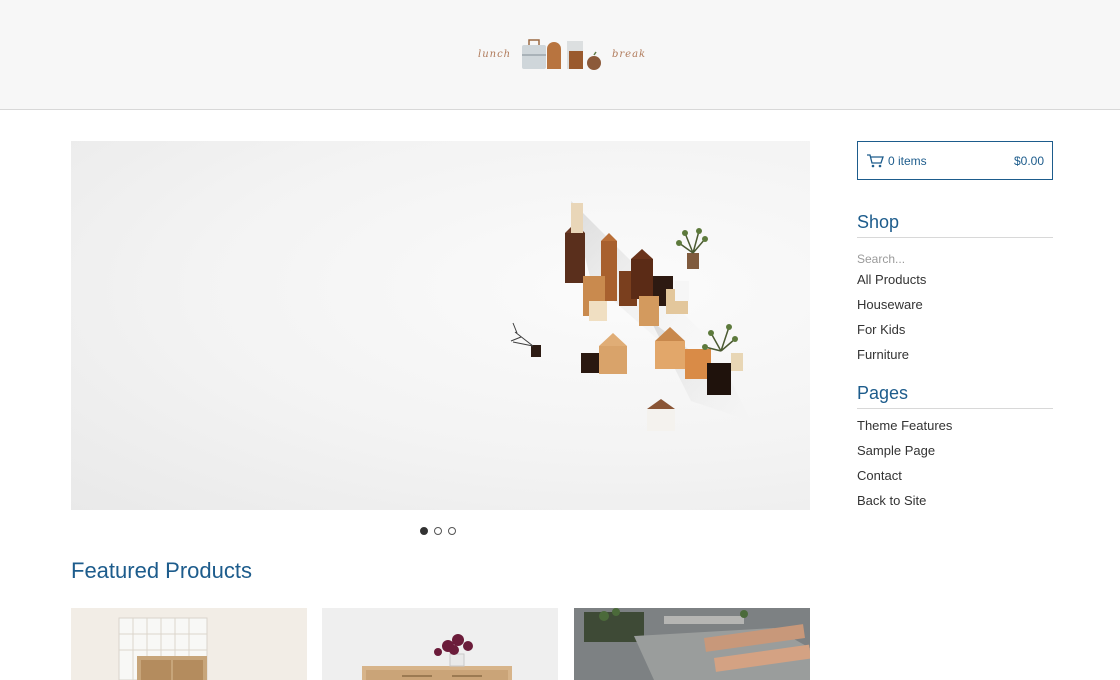  What do you see at coordinates (875, 160) in the screenshot?
I see `cart-icon` at bounding box center [875, 160].